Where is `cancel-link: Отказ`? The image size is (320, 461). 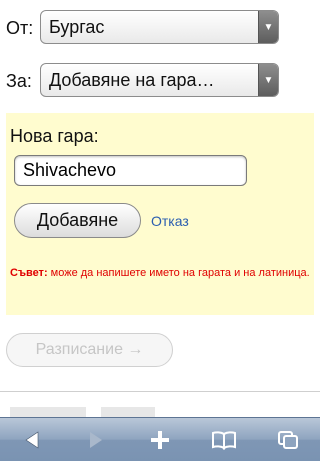
cancel-link: Отказ is located at coordinates (170, 221).